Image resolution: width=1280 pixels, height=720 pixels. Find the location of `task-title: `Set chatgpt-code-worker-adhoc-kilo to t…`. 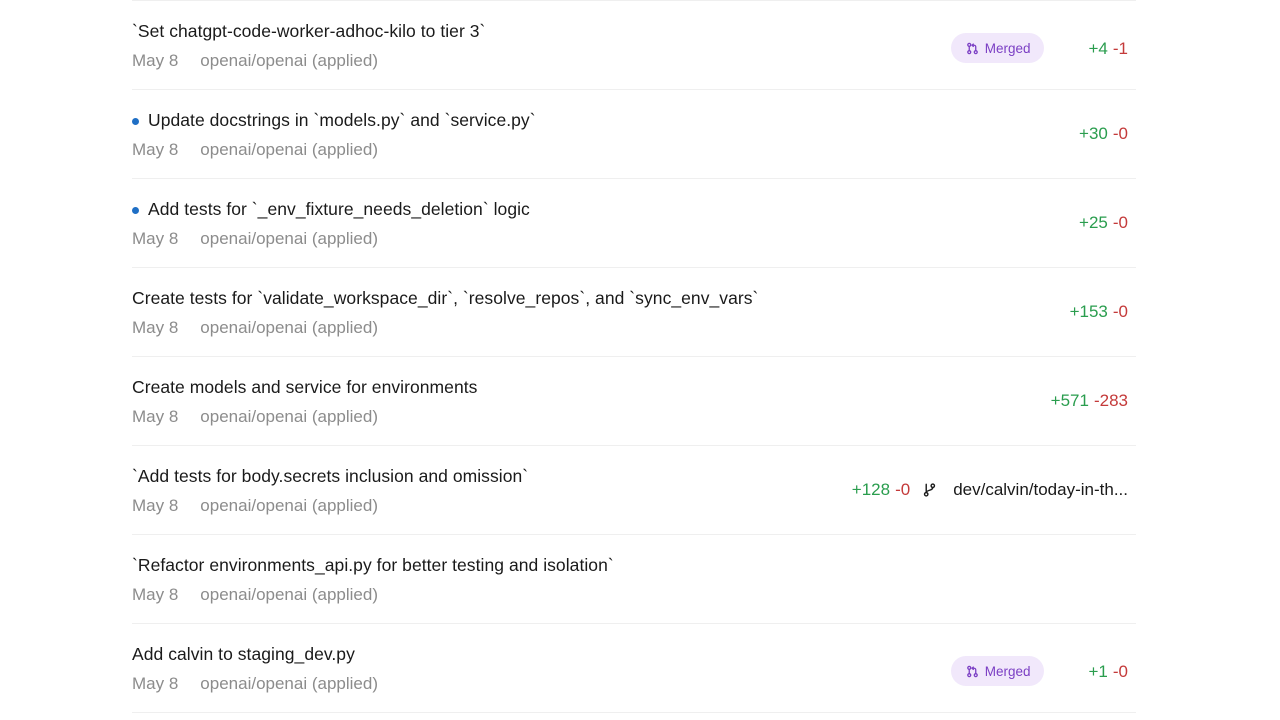

task-title: `Set chatgpt-code-worker-adhoc-kilo to t… is located at coordinates (308, 31).